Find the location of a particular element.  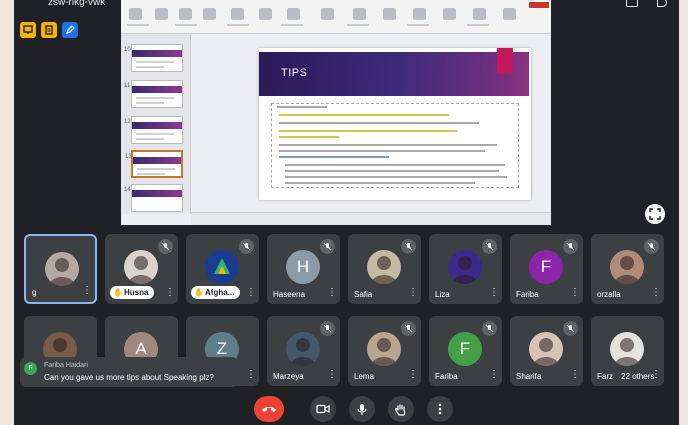

participant-name: Marzeya is located at coordinates (288, 376).